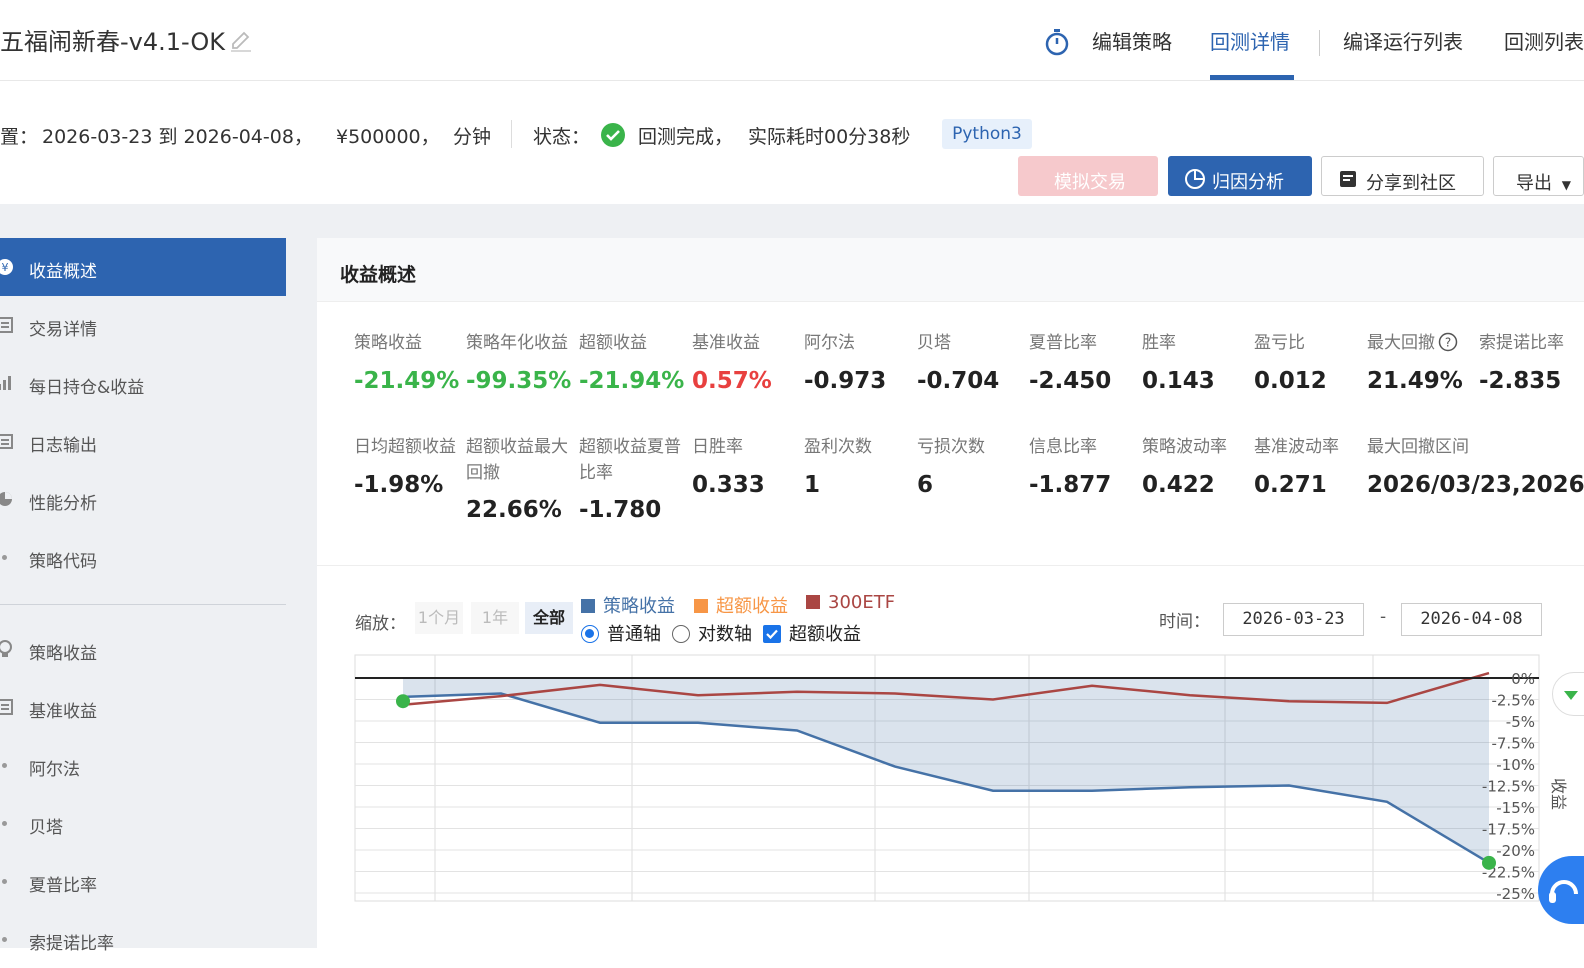 The width and height of the screenshot is (1584, 968). What do you see at coordinates (1252, 77) in the screenshot?
I see `active-tab-indicator` at bounding box center [1252, 77].